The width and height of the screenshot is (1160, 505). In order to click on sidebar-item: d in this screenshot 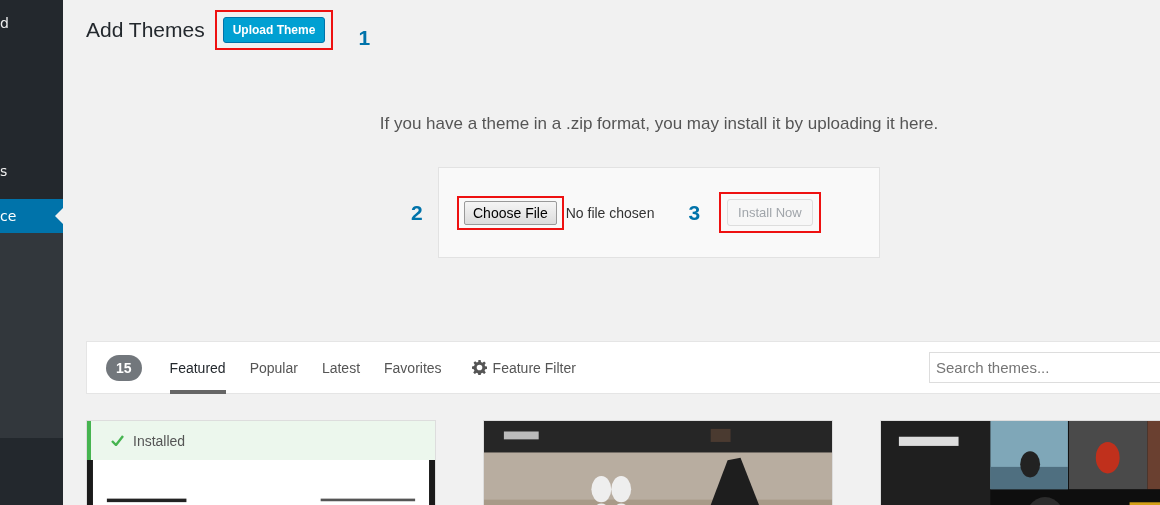, I will do `click(31, 23)`.